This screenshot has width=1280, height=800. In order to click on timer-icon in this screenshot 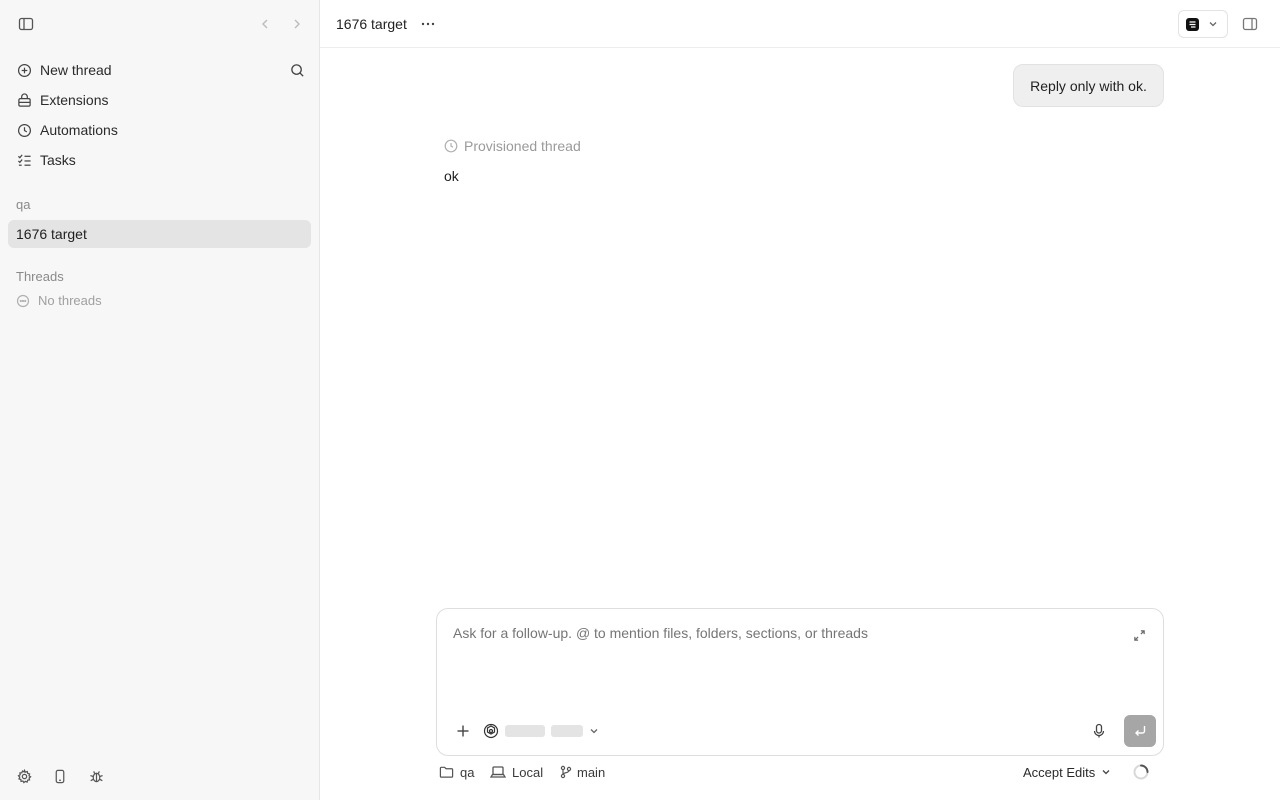, I will do `click(451, 146)`.